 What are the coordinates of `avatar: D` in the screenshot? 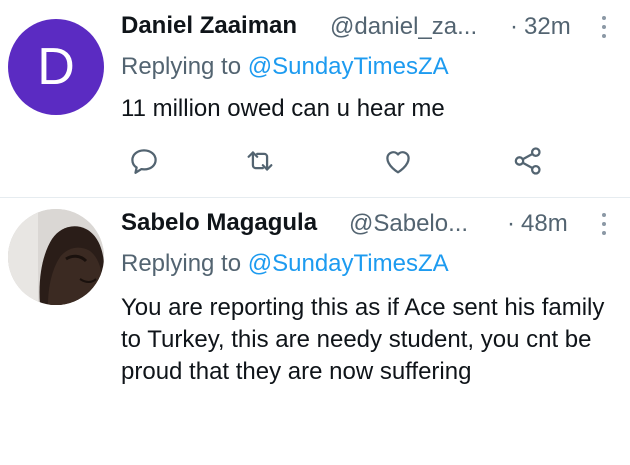 It's located at (56, 67).